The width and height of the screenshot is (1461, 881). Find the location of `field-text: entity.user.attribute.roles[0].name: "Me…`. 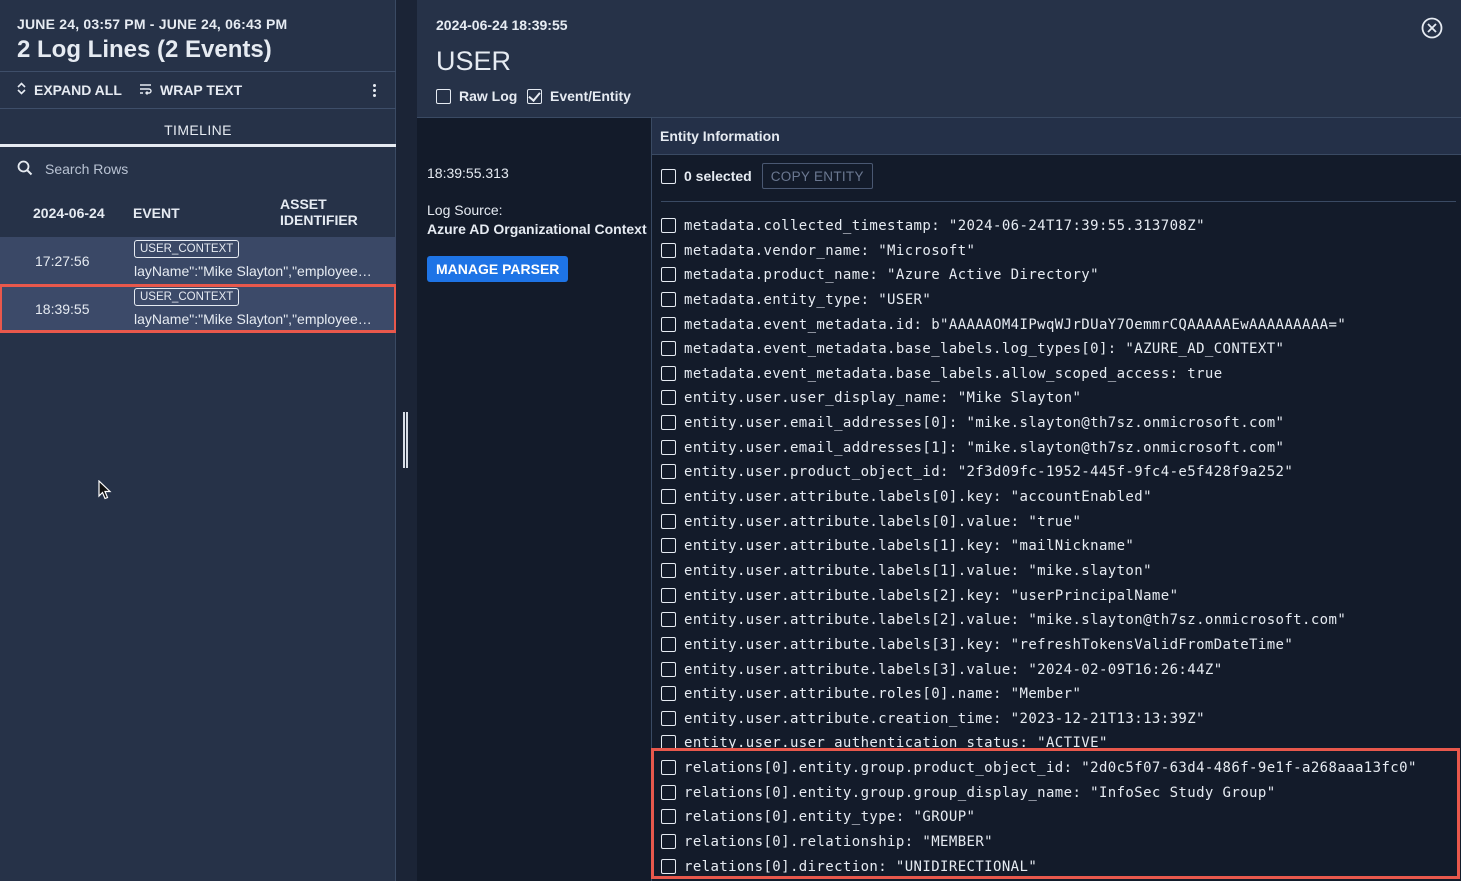

field-text: entity.user.attribute.roles[0].name: "Me… is located at coordinates (883, 694).